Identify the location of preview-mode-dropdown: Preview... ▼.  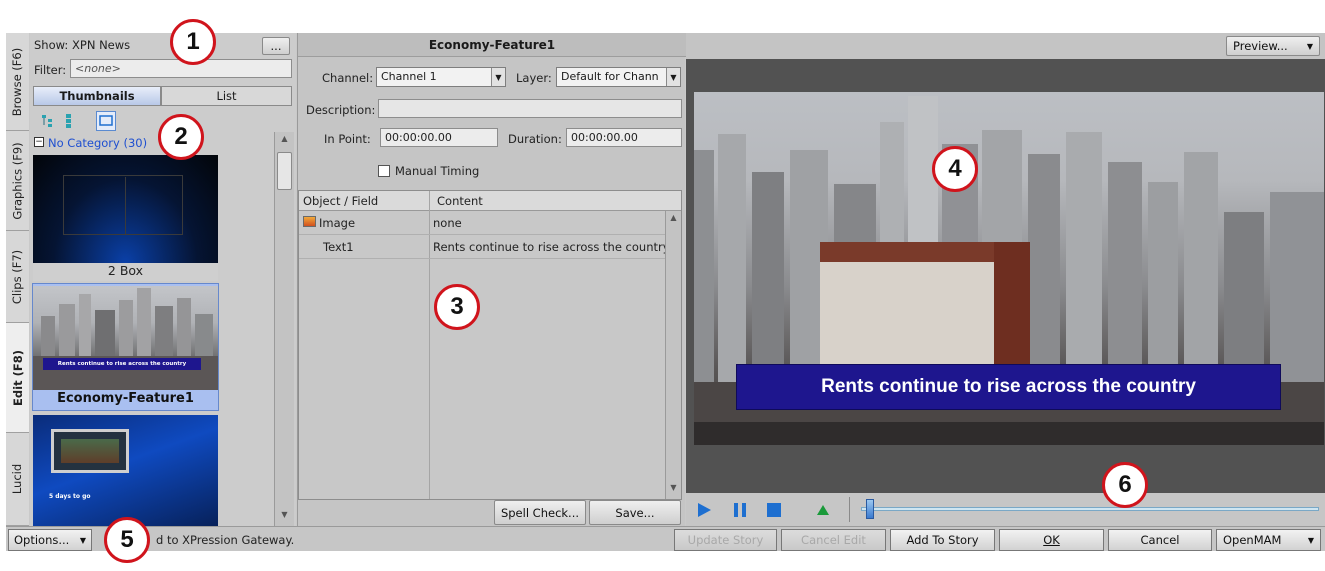
(1273, 46).